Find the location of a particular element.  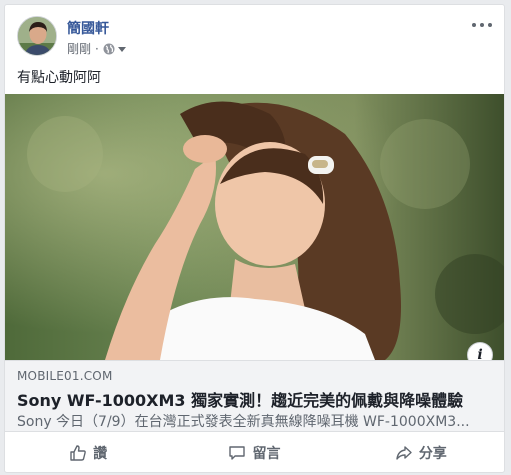

post-text: 有點心動阿阿 is located at coordinates (59, 78).